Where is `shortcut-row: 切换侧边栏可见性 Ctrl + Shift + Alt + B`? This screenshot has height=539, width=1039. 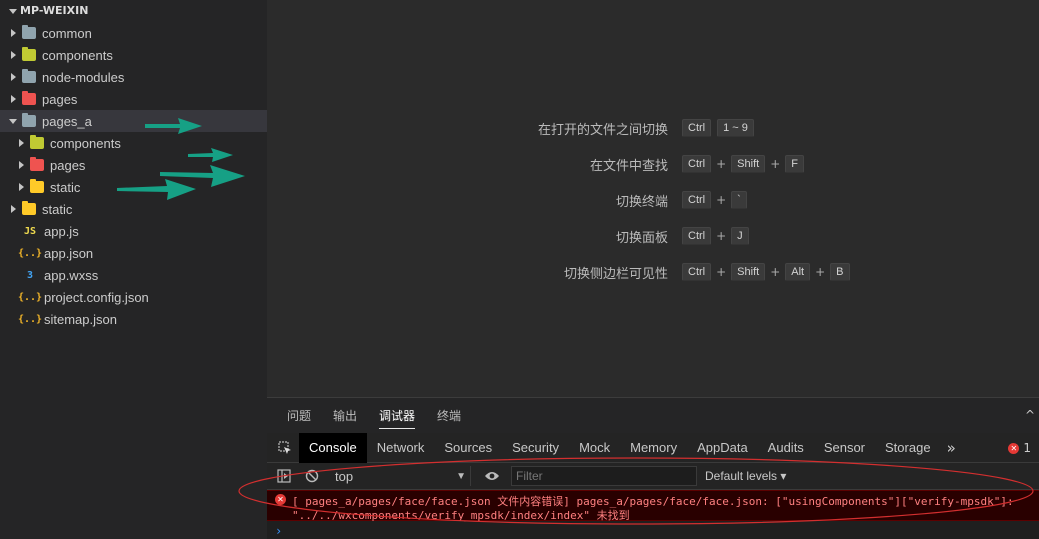 shortcut-row: 切换侧边栏可见性 Ctrl + Shift + Alt + B is located at coordinates (653, 272).